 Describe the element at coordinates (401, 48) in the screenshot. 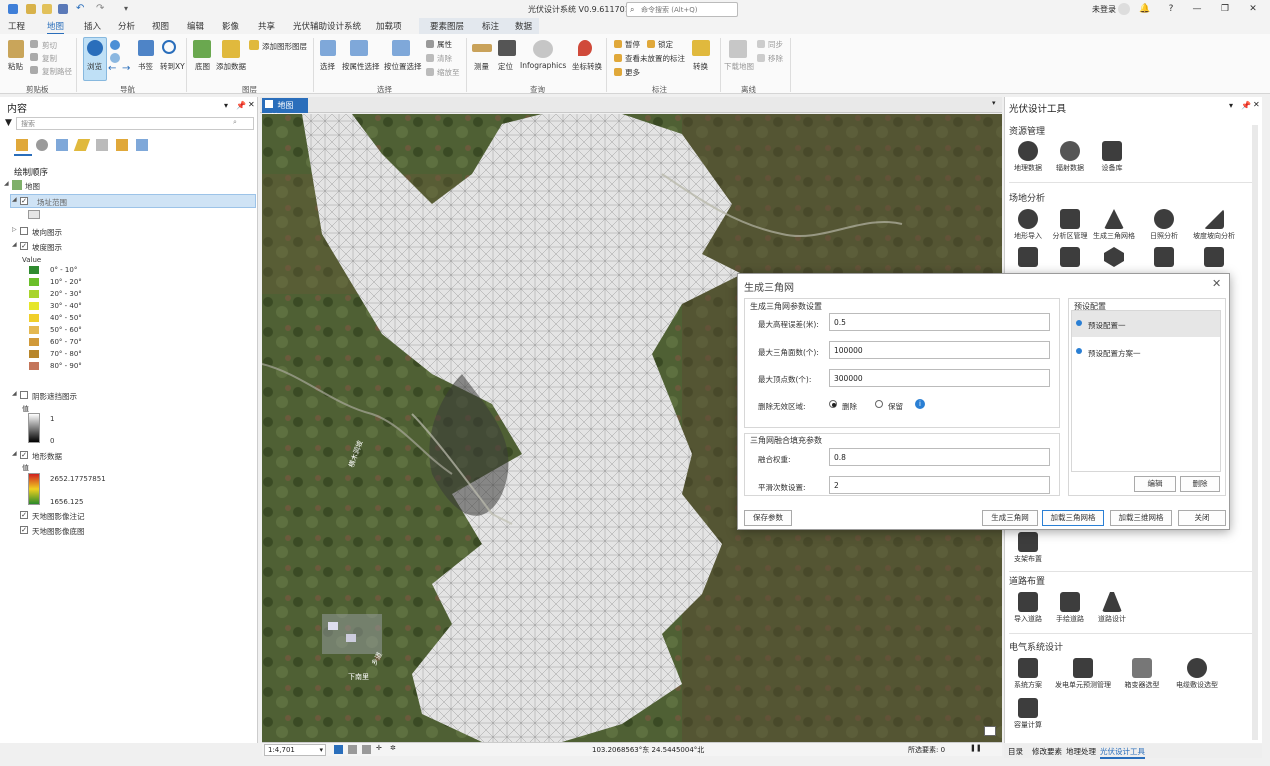

I see `select-by-location-icon` at that location.